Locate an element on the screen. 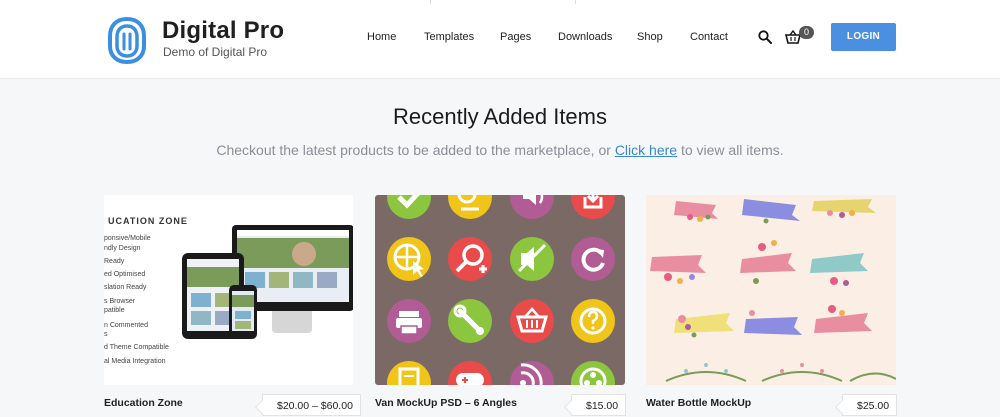 This screenshot has height=417, width=1000. section-title: Recently Added Items is located at coordinates (499, 116).